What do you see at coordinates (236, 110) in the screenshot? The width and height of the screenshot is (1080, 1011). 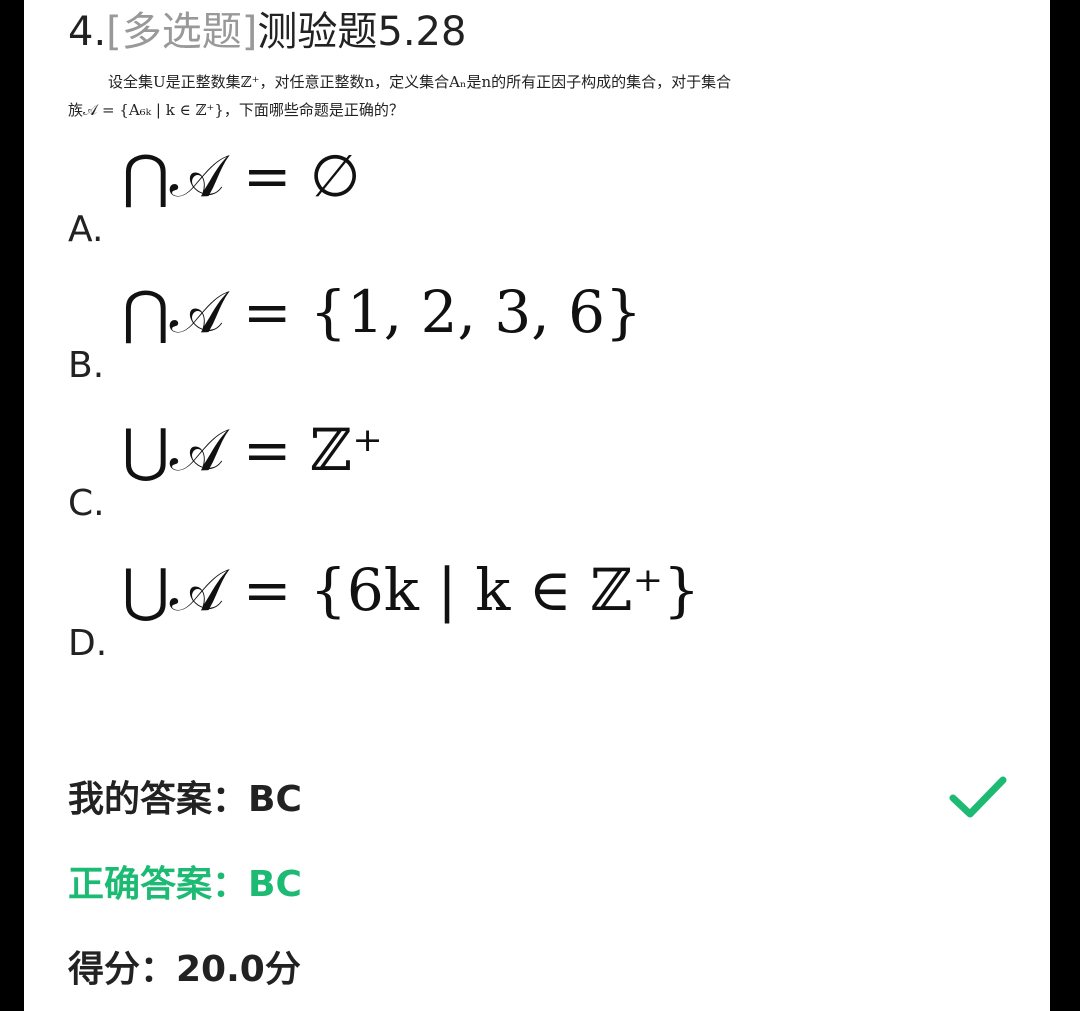 I see `stem-line-2: 族𝒜 = {A₆ₖ | k ∈ ℤ⁺}，下面哪些命题是正确的？` at bounding box center [236, 110].